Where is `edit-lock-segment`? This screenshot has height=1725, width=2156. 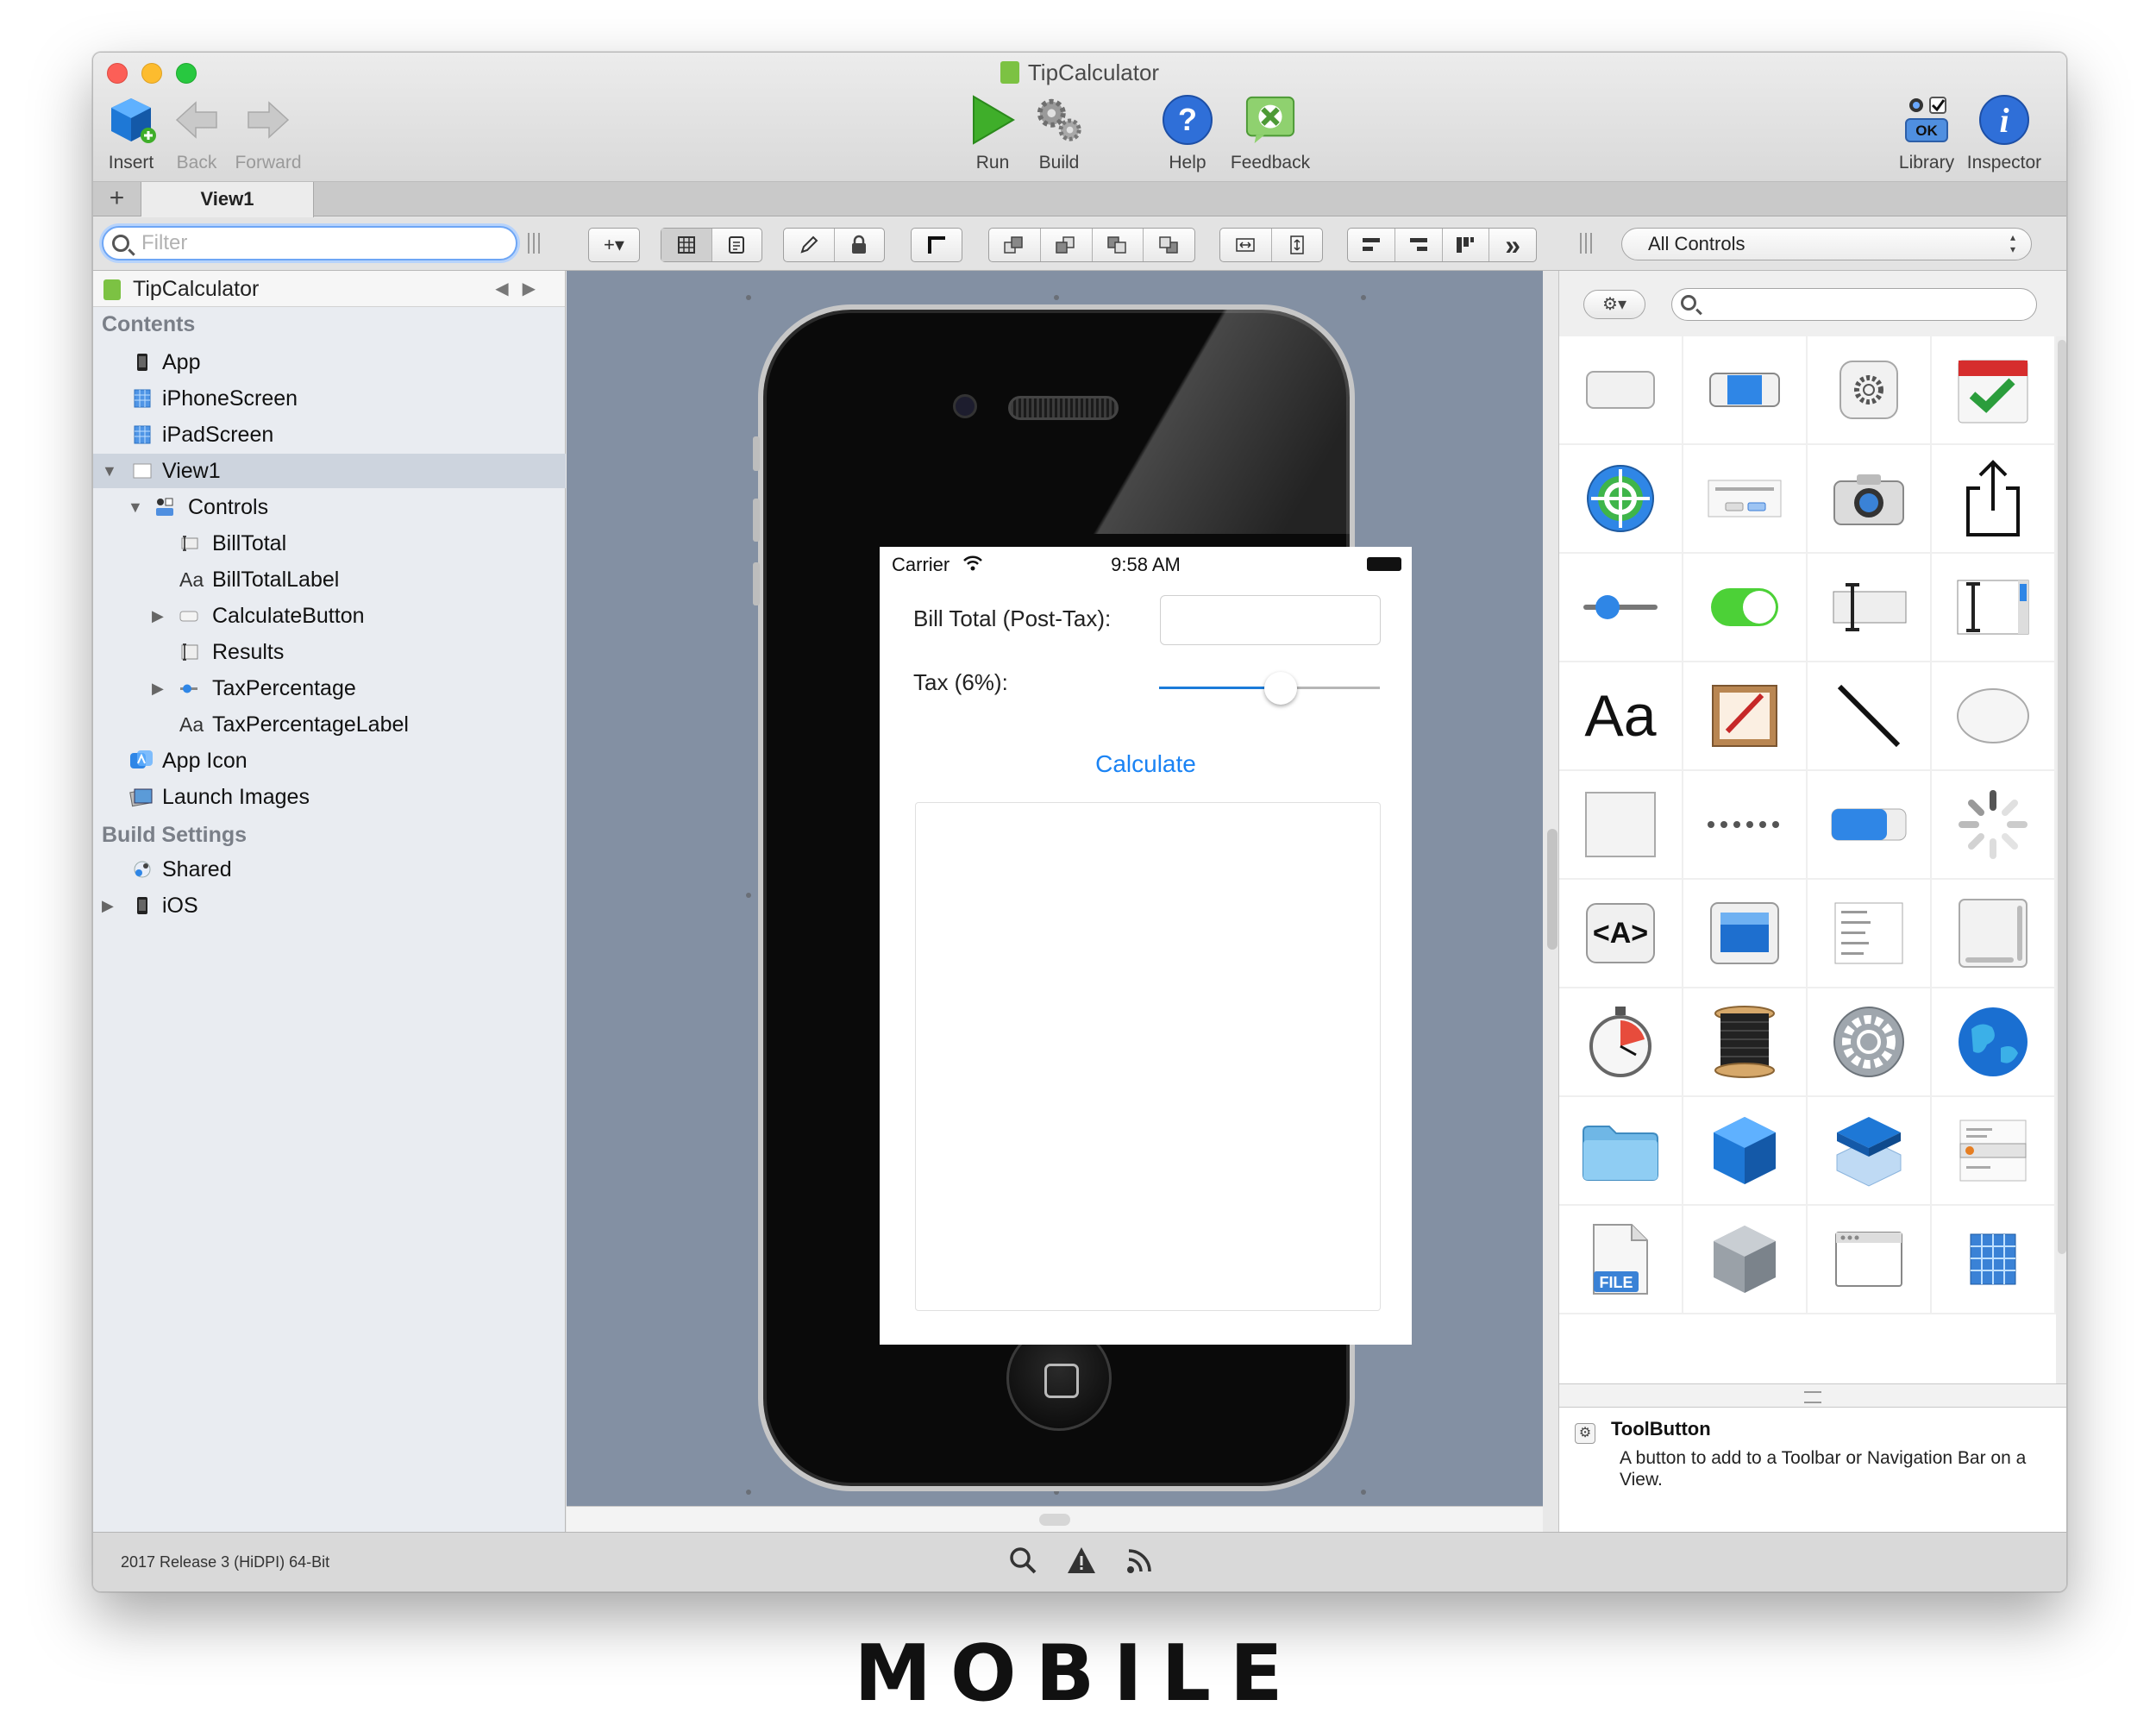 edit-lock-segment is located at coordinates (834, 245).